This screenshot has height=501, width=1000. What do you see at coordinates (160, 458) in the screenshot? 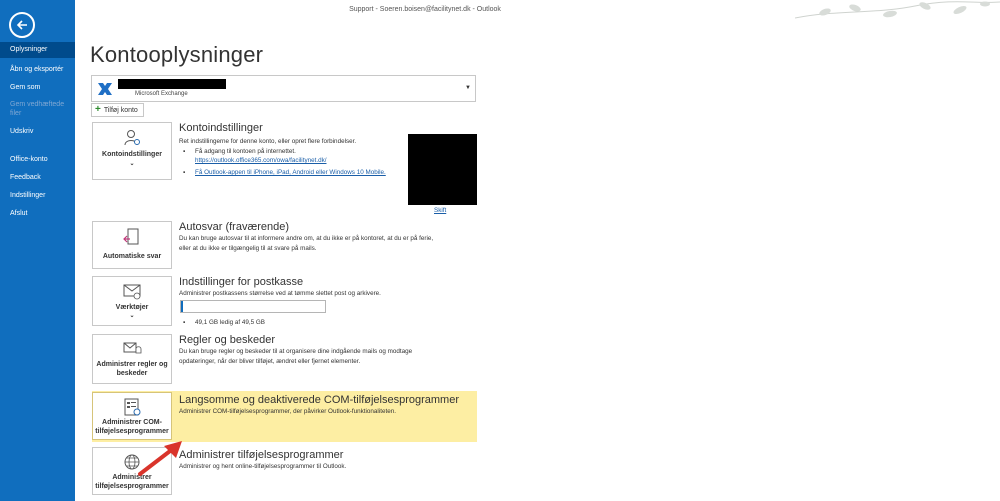
I see `red-arrow-annotation-icon` at bounding box center [160, 458].